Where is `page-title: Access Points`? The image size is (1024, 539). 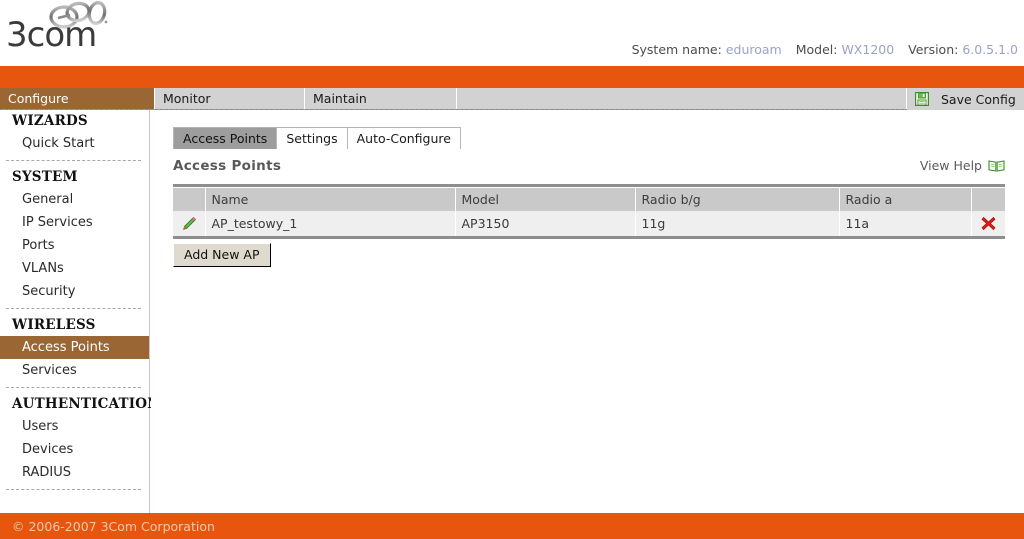 page-title: Access Points is located at coordinates (227, 166).